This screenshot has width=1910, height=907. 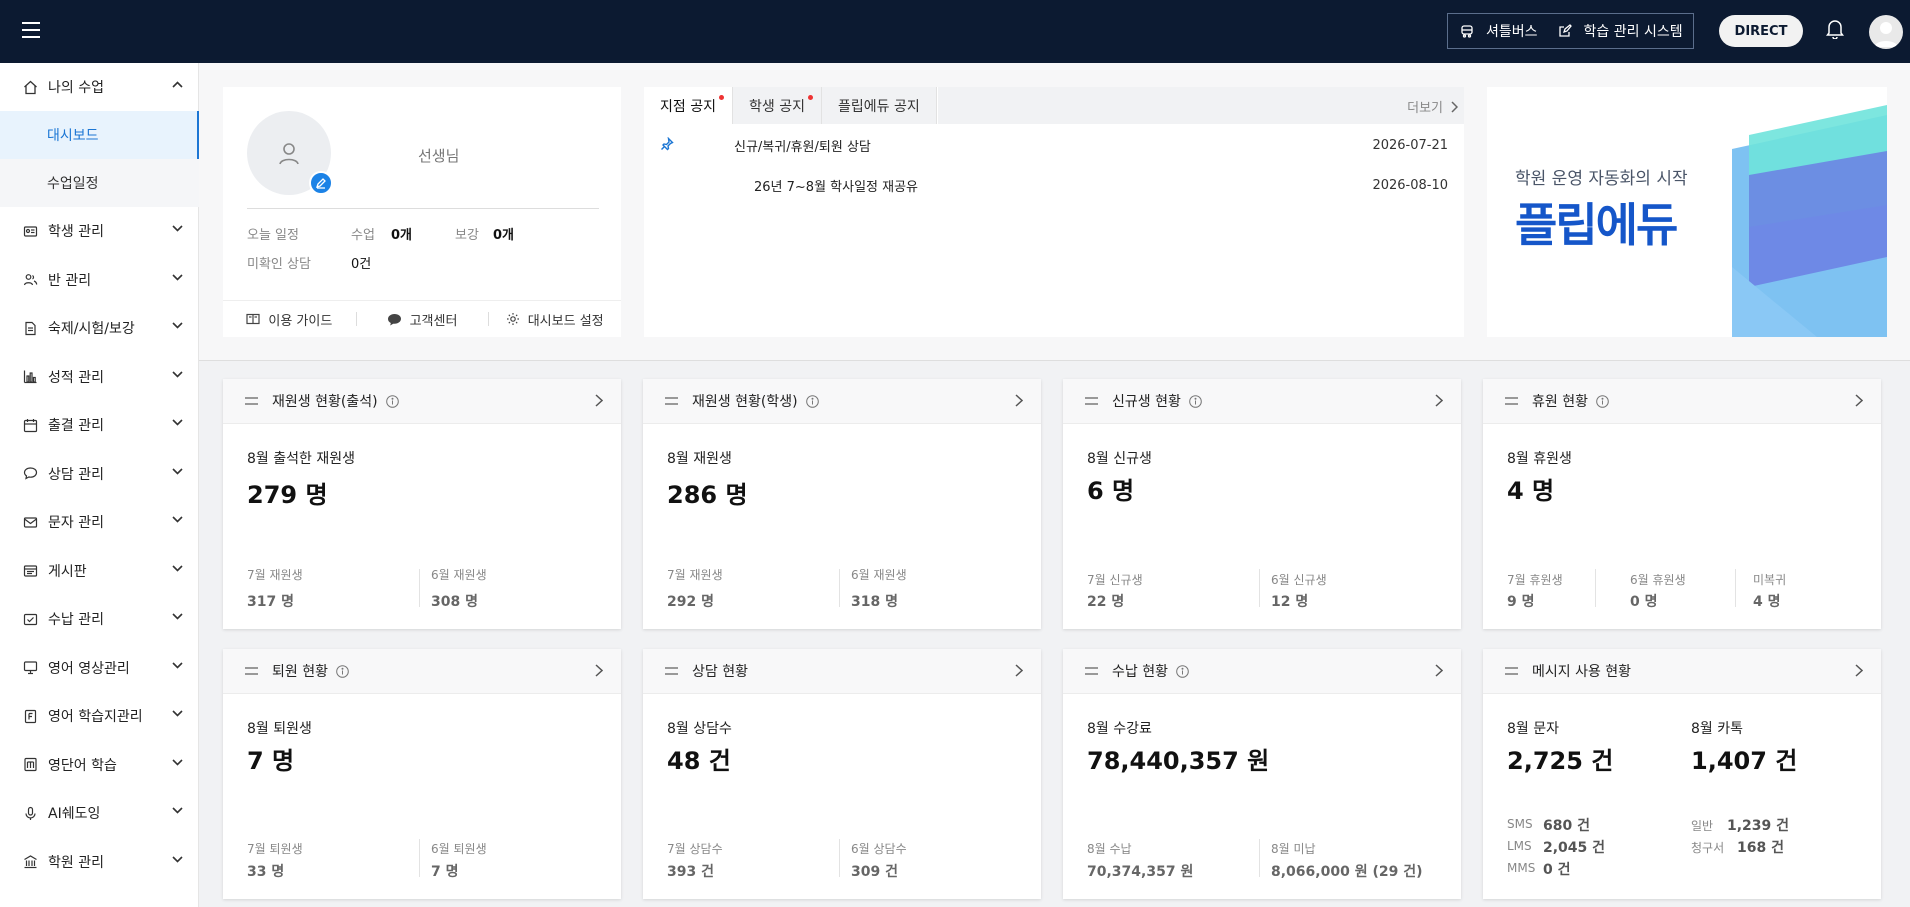 I want to click on notice-row: 26년 7~8월 학사일정 재공유 2026-08-10, so click(x=1054, y=185).